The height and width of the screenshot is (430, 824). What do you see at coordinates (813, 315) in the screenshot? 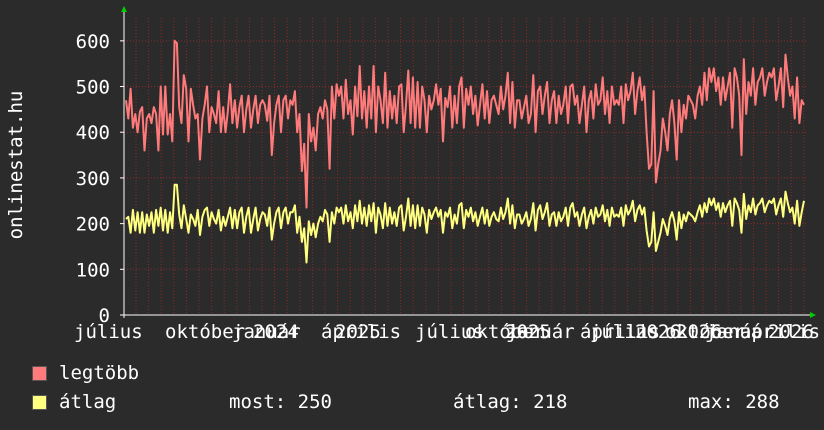
I see `x-axis-arrow` at bounding box center [813, 315].